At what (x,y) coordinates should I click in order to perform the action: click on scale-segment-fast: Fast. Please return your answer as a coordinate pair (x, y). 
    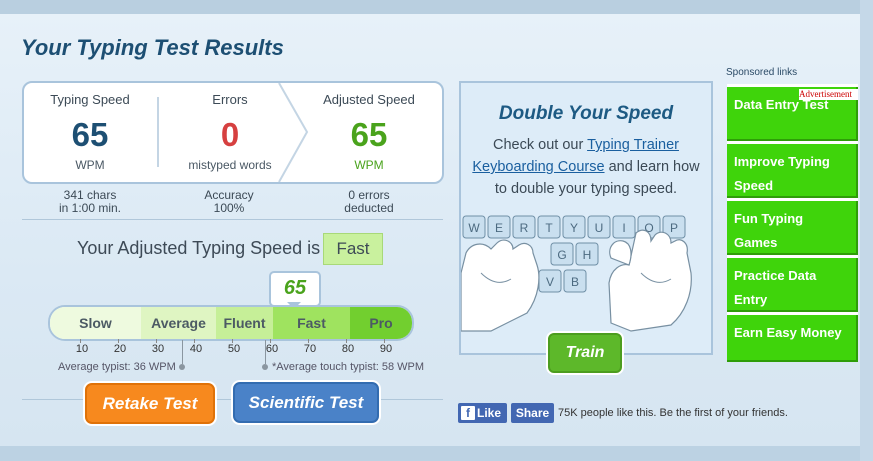
    Looking at the image, I should click on (311, 323).